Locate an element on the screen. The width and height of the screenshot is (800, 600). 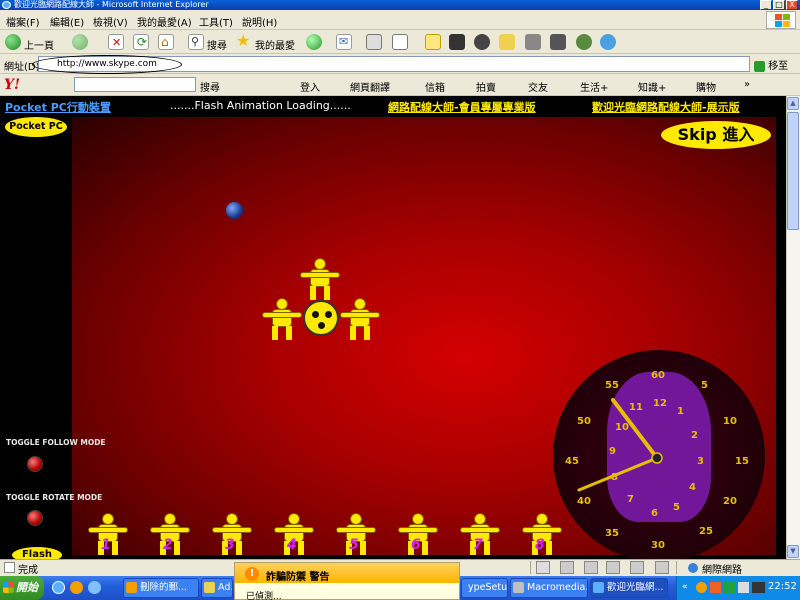
go-button: 移至 is located at coordinates (771, 64).